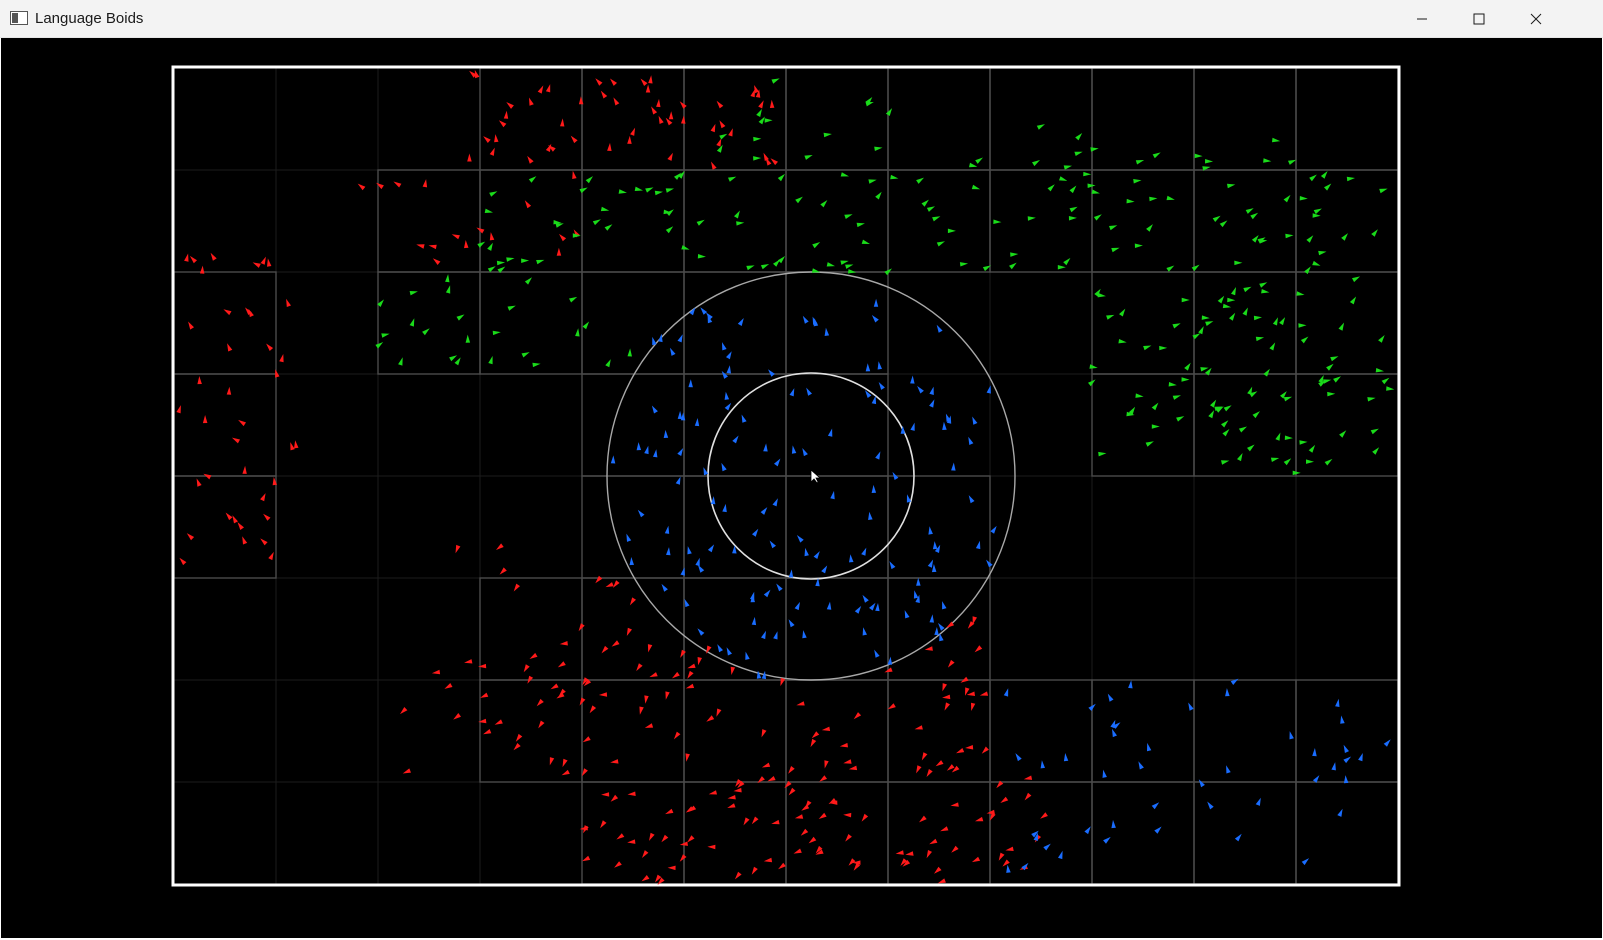  Describe the element at coordinates (19, 18) in the screenshot. I see `window-icon` at that location.